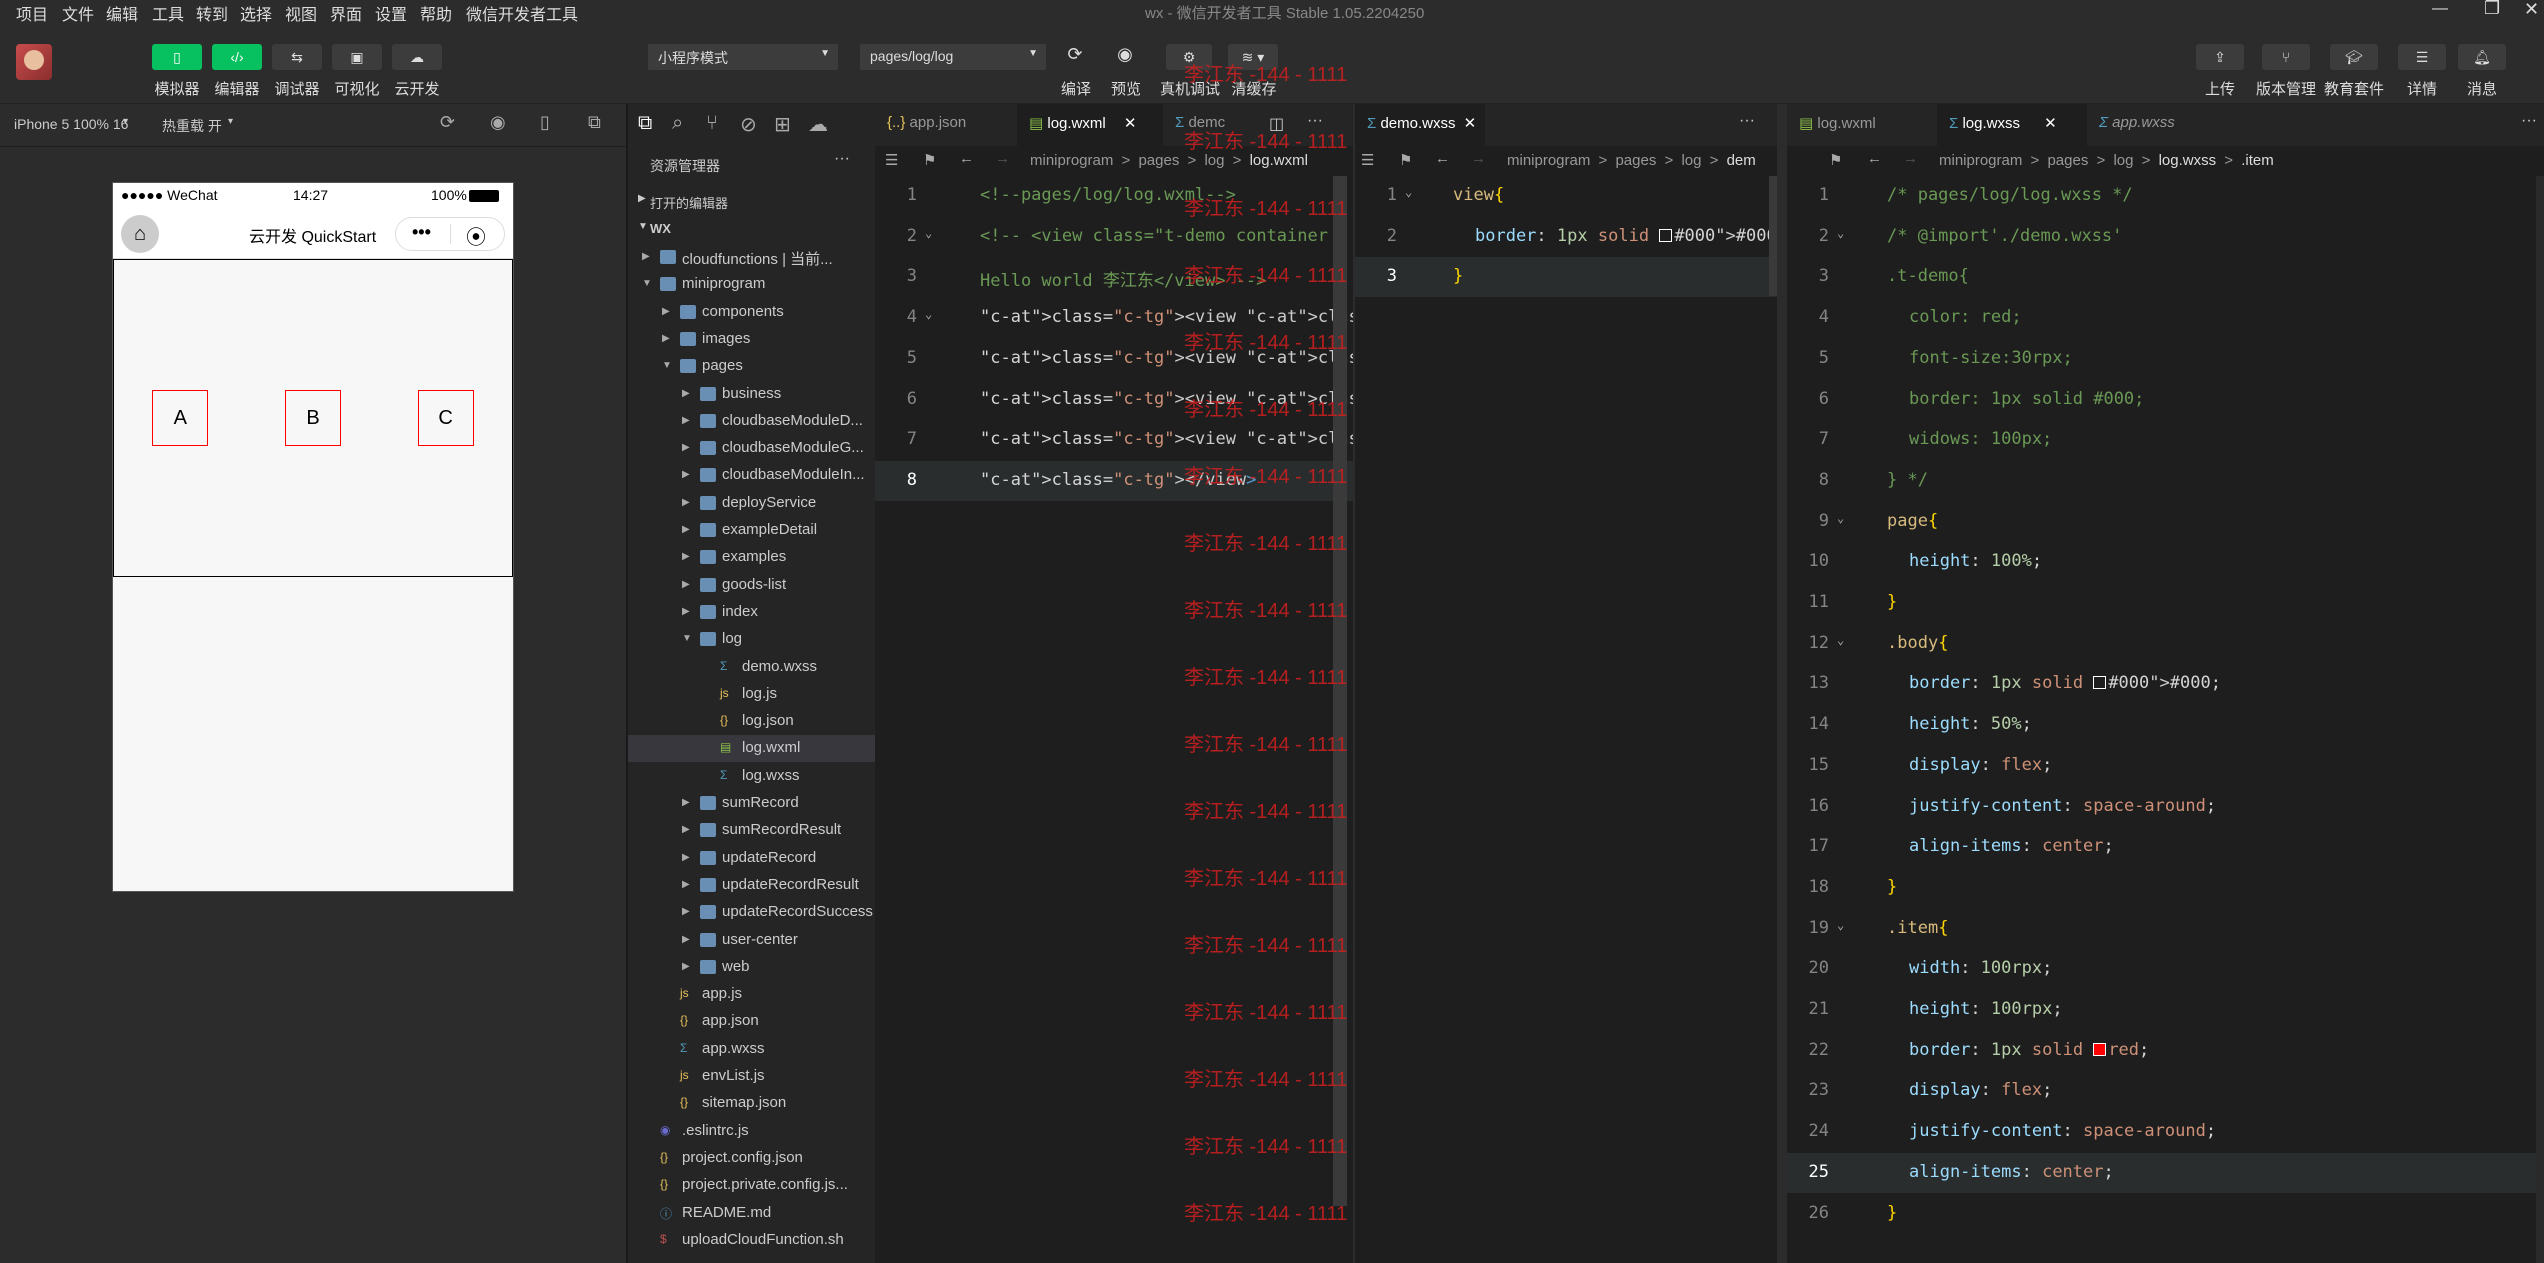 The width and height of the screenshot is (2544, 1263). What do you see at coordinates (2482, 57) in the screenshot?
I see `messages-button: 🔔︎` at bounding box center [2482, 57].